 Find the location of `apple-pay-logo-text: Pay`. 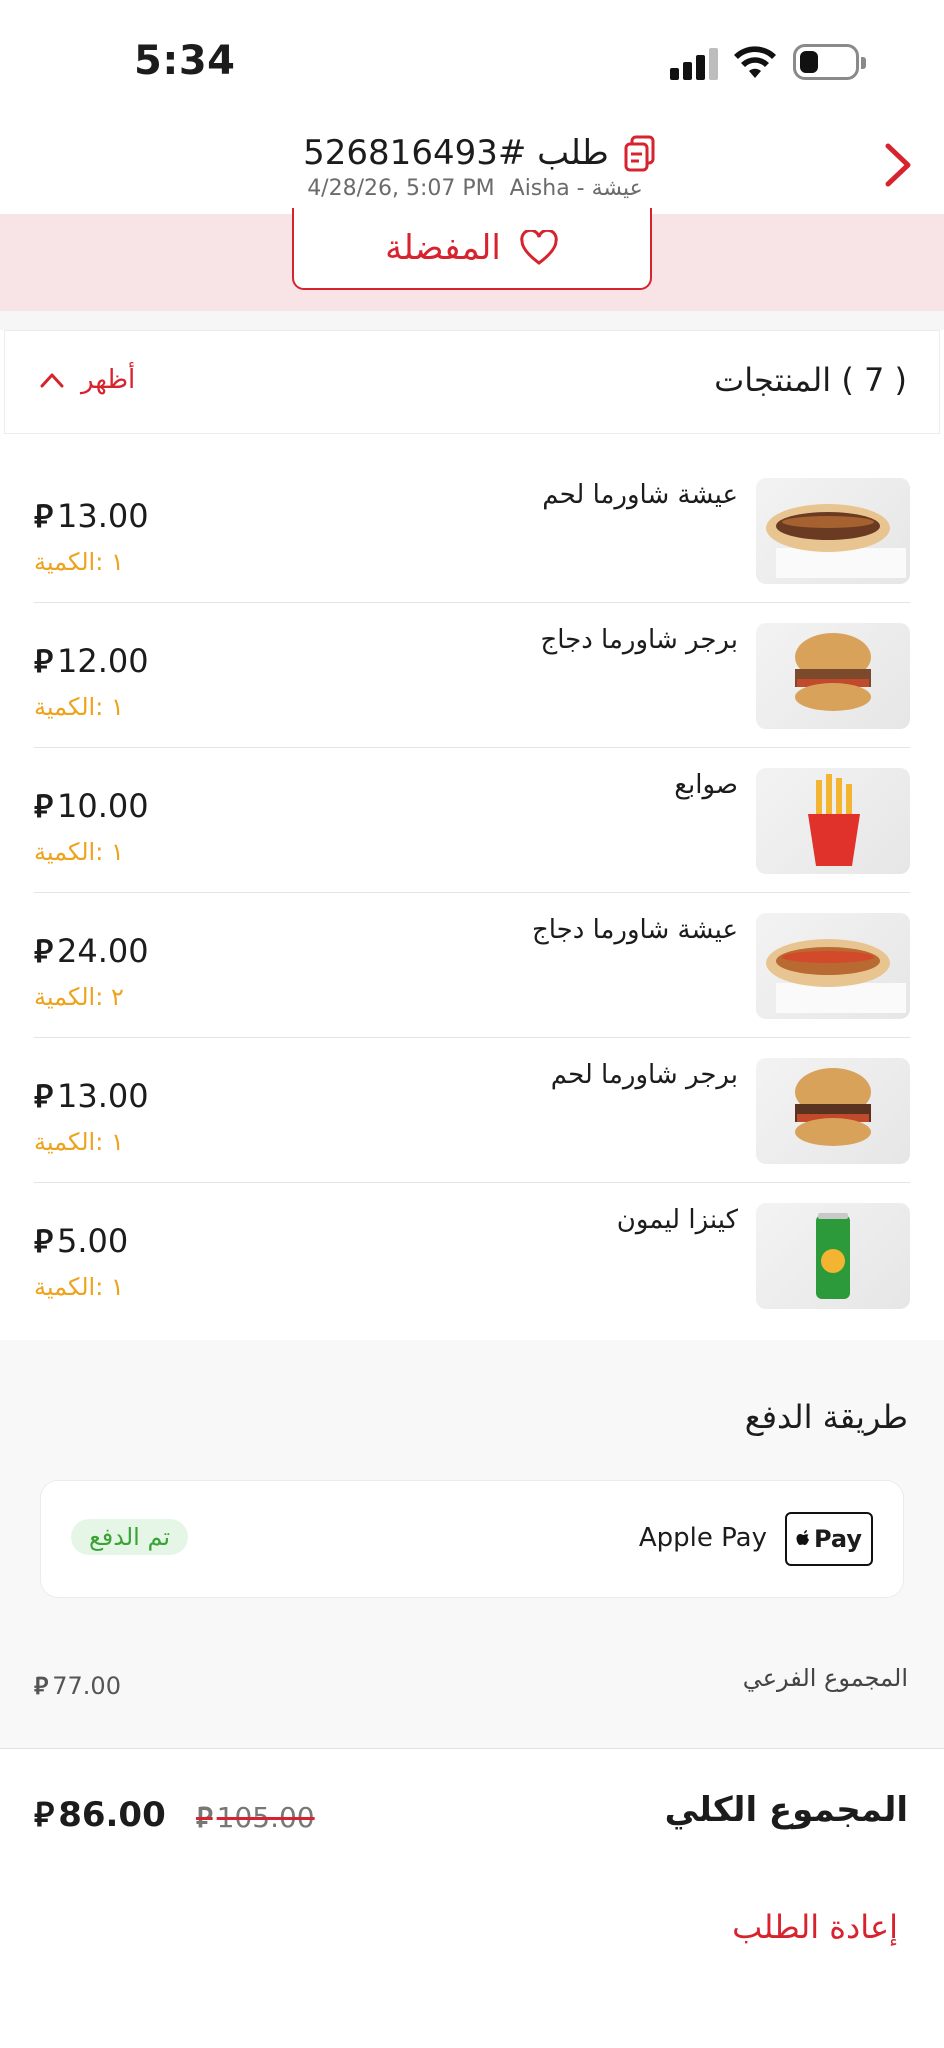

apple-pay-logo-text: Pay is located at coordinates (838, 1539).